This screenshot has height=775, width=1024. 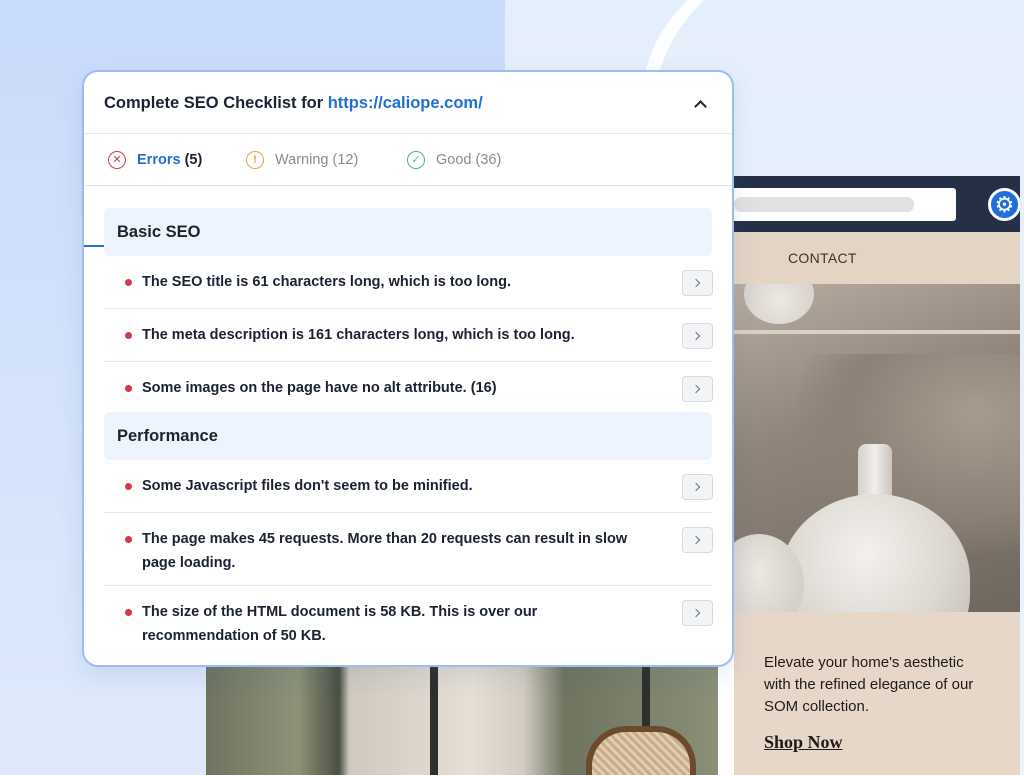 I want to click on panel-title-prefix: Complete SEO Checklist for, so click(x=216, y=103).